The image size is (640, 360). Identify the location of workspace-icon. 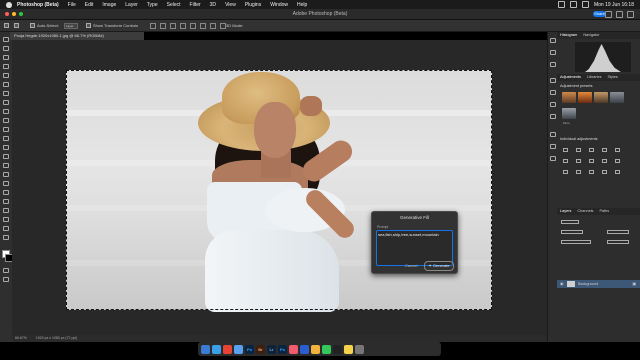
(619, 14).